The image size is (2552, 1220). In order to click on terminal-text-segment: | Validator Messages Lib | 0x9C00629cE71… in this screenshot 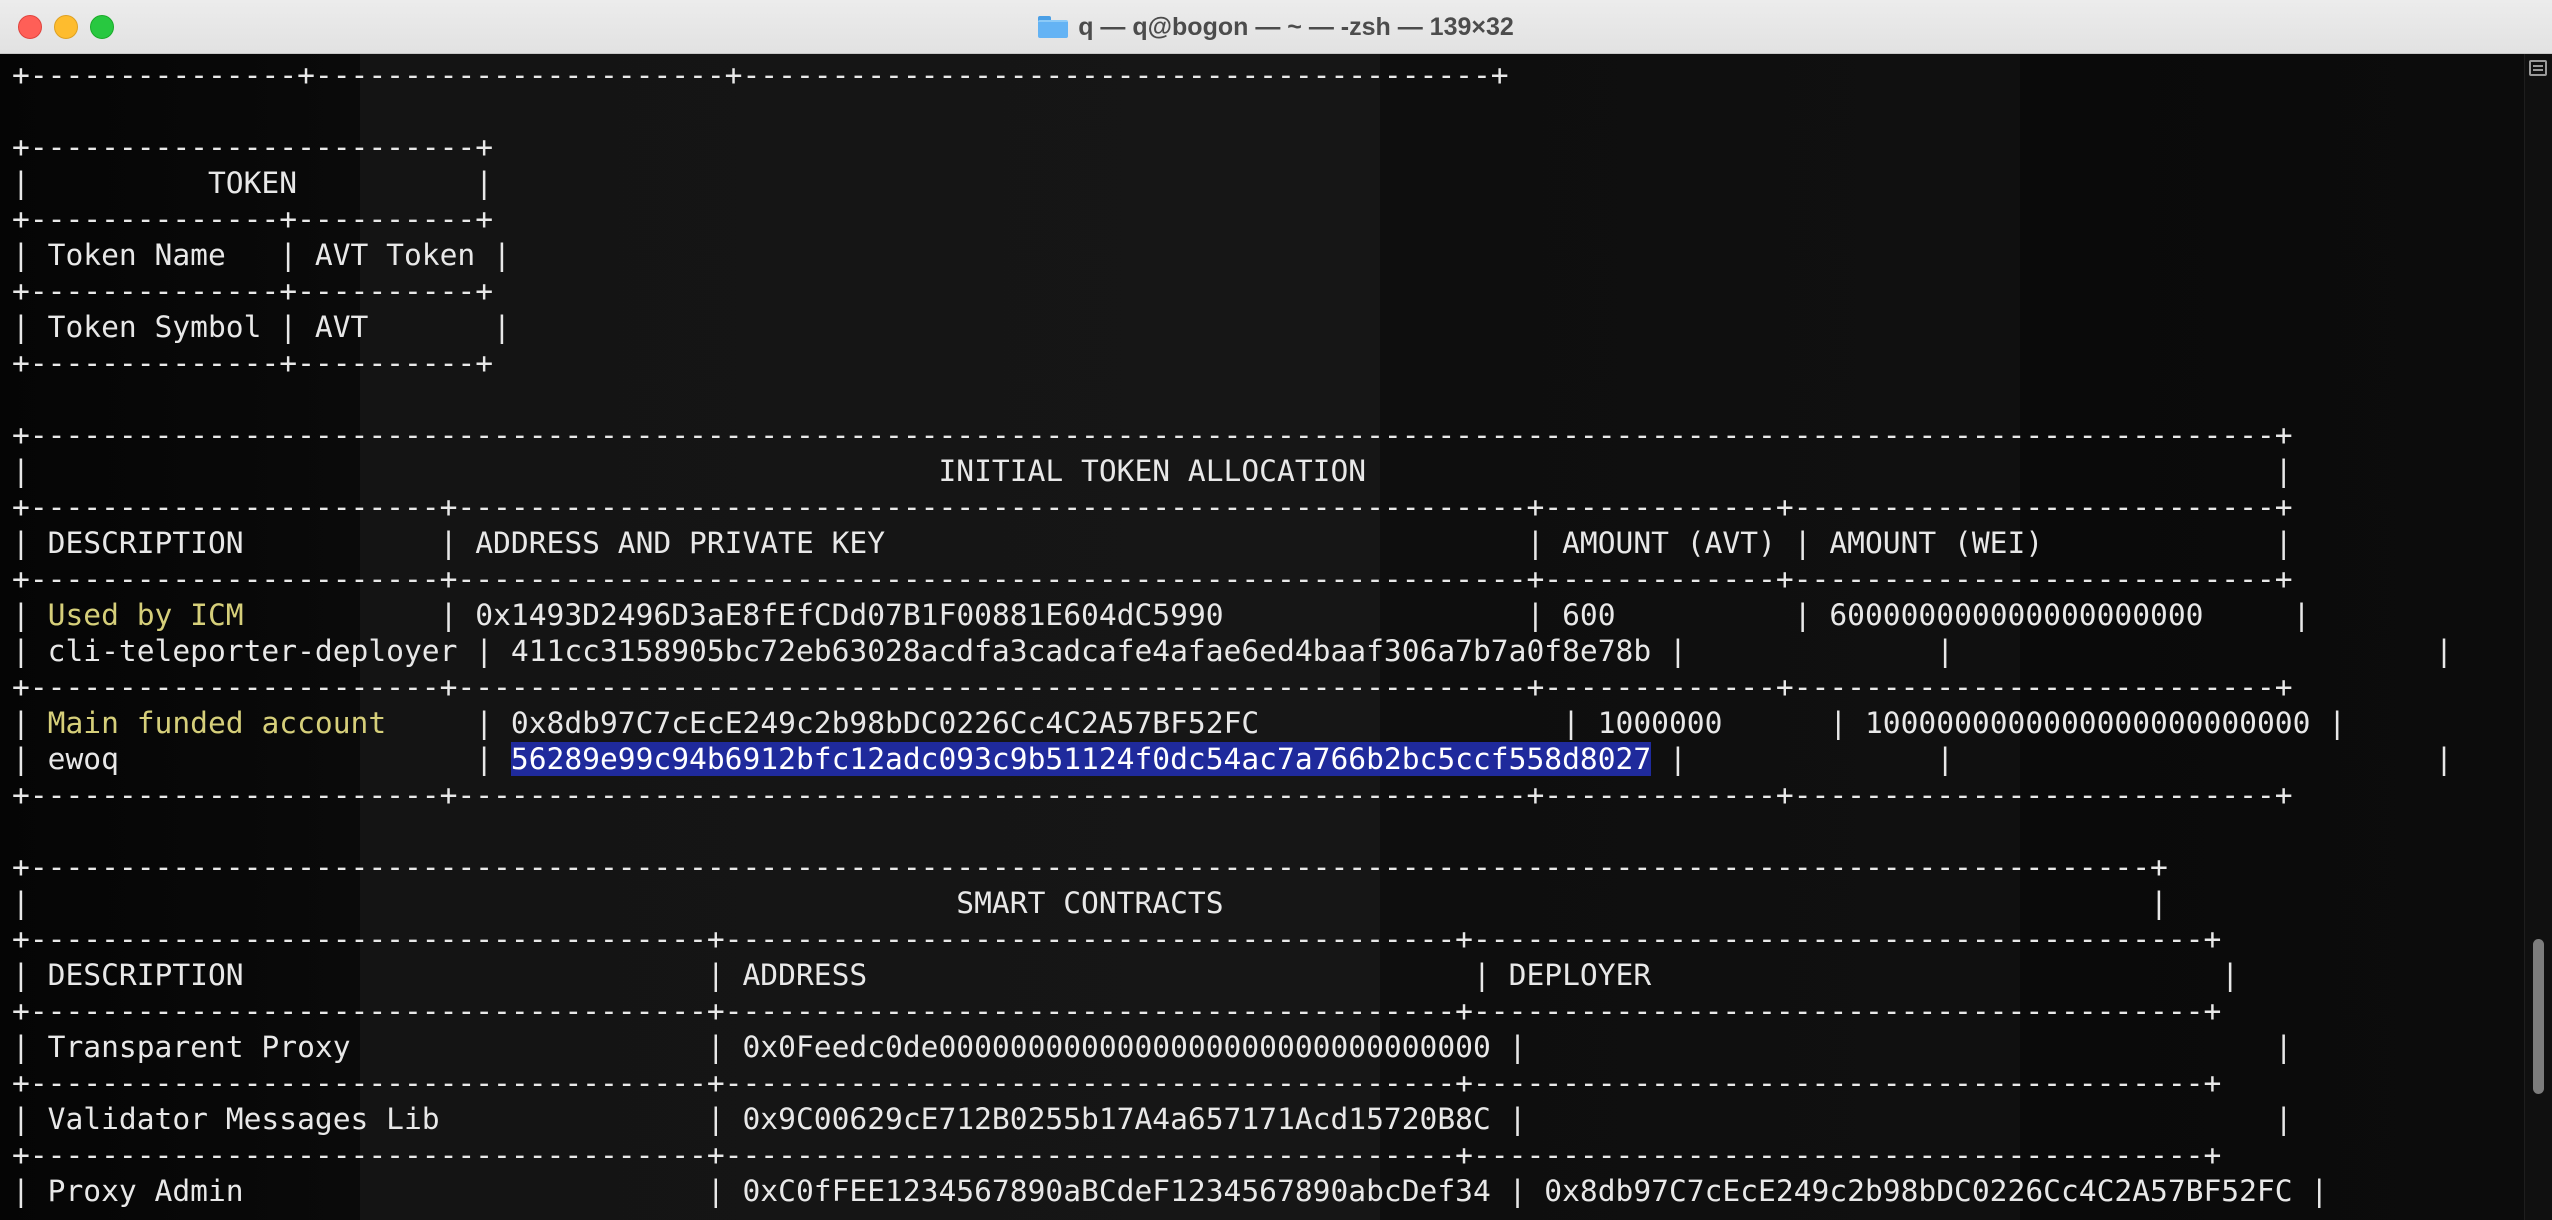, I will do `click(1152, 1119)`.